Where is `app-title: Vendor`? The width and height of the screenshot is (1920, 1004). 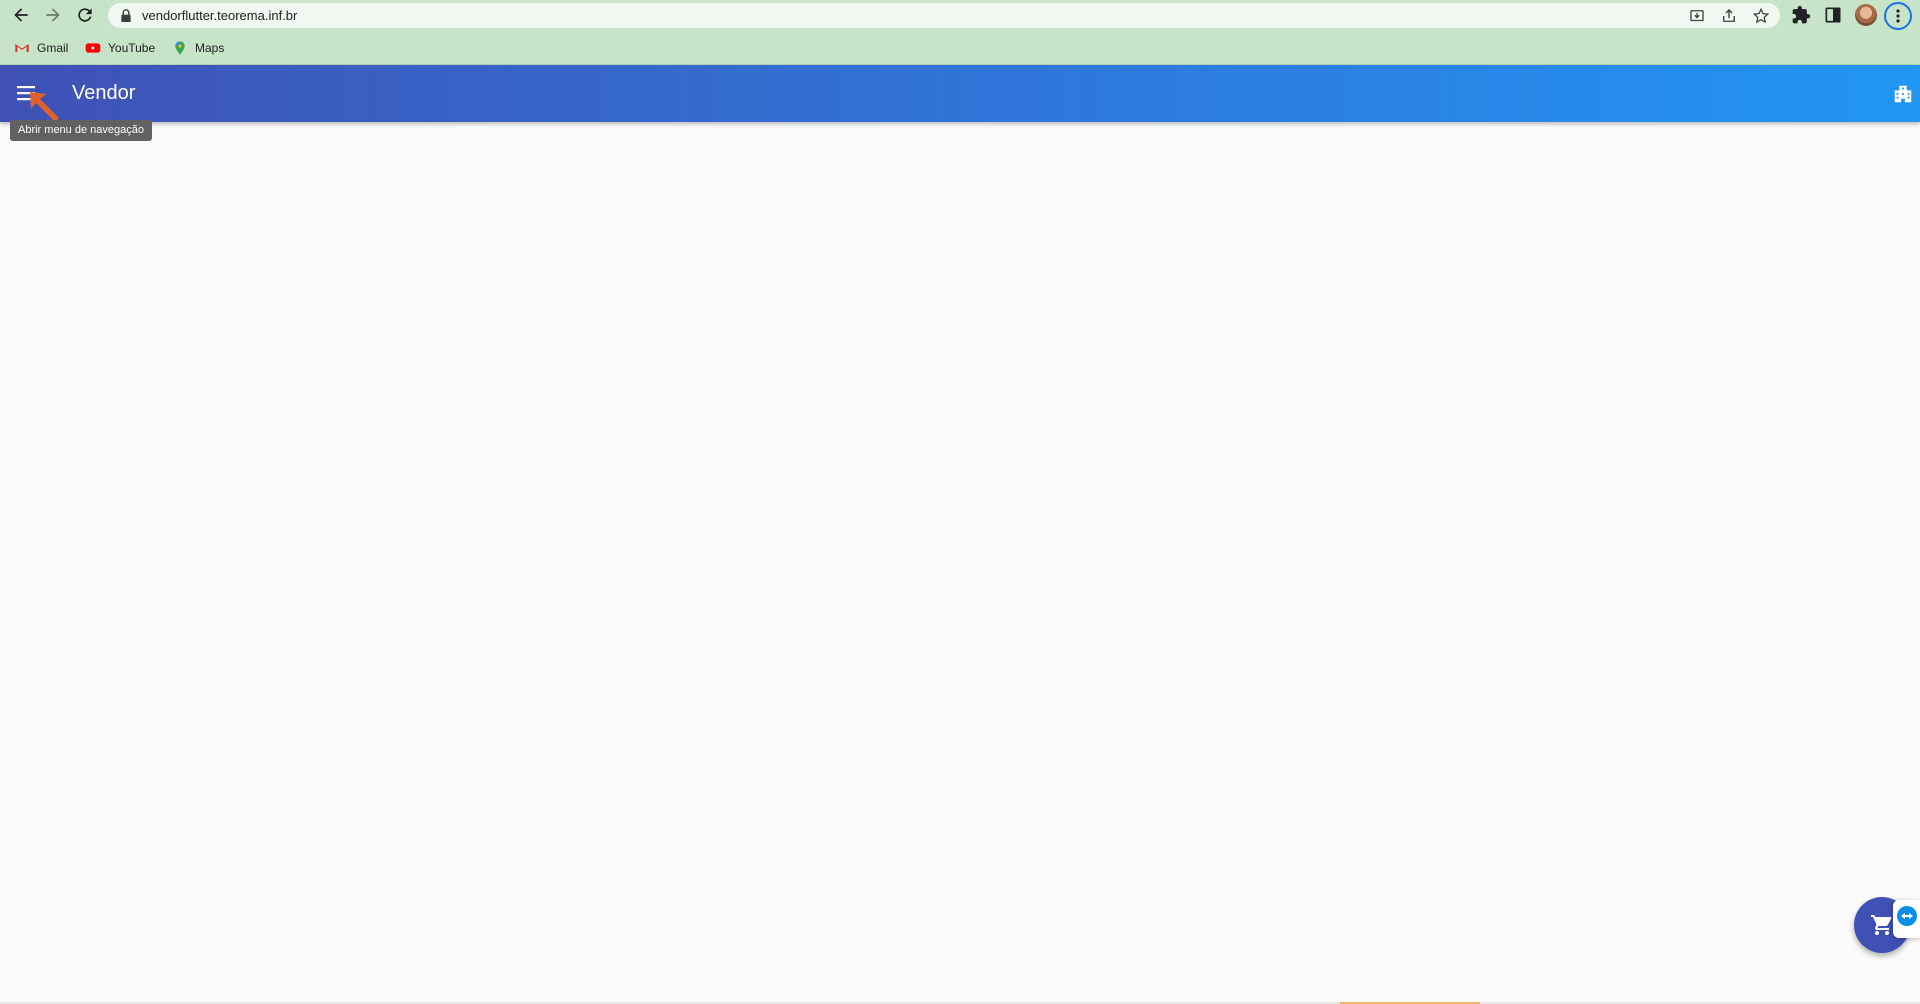 app-title: Vendor is located at coordinates (104, 93).